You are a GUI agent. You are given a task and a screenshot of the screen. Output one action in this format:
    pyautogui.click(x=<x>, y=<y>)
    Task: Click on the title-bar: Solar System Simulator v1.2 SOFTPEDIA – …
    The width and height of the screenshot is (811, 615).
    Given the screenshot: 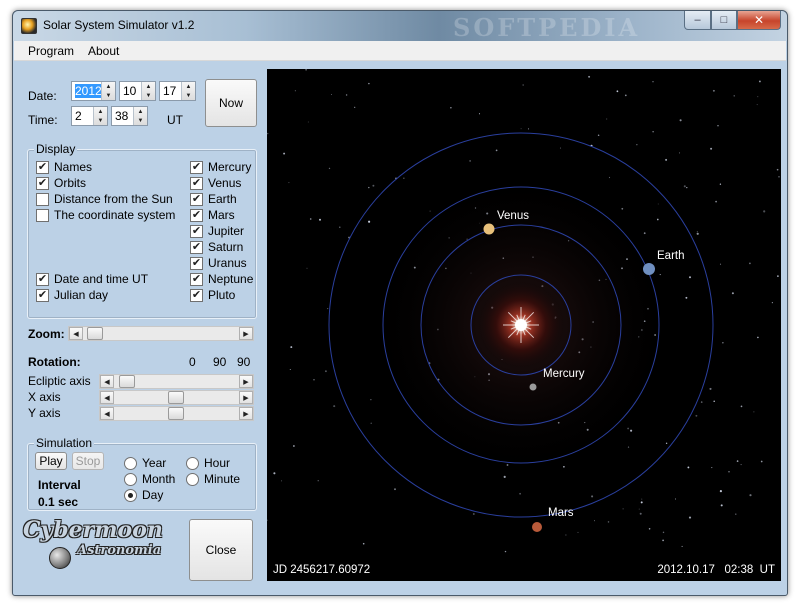 What is the action you would take?
    pyautogui.click(x=400, y=26)
    